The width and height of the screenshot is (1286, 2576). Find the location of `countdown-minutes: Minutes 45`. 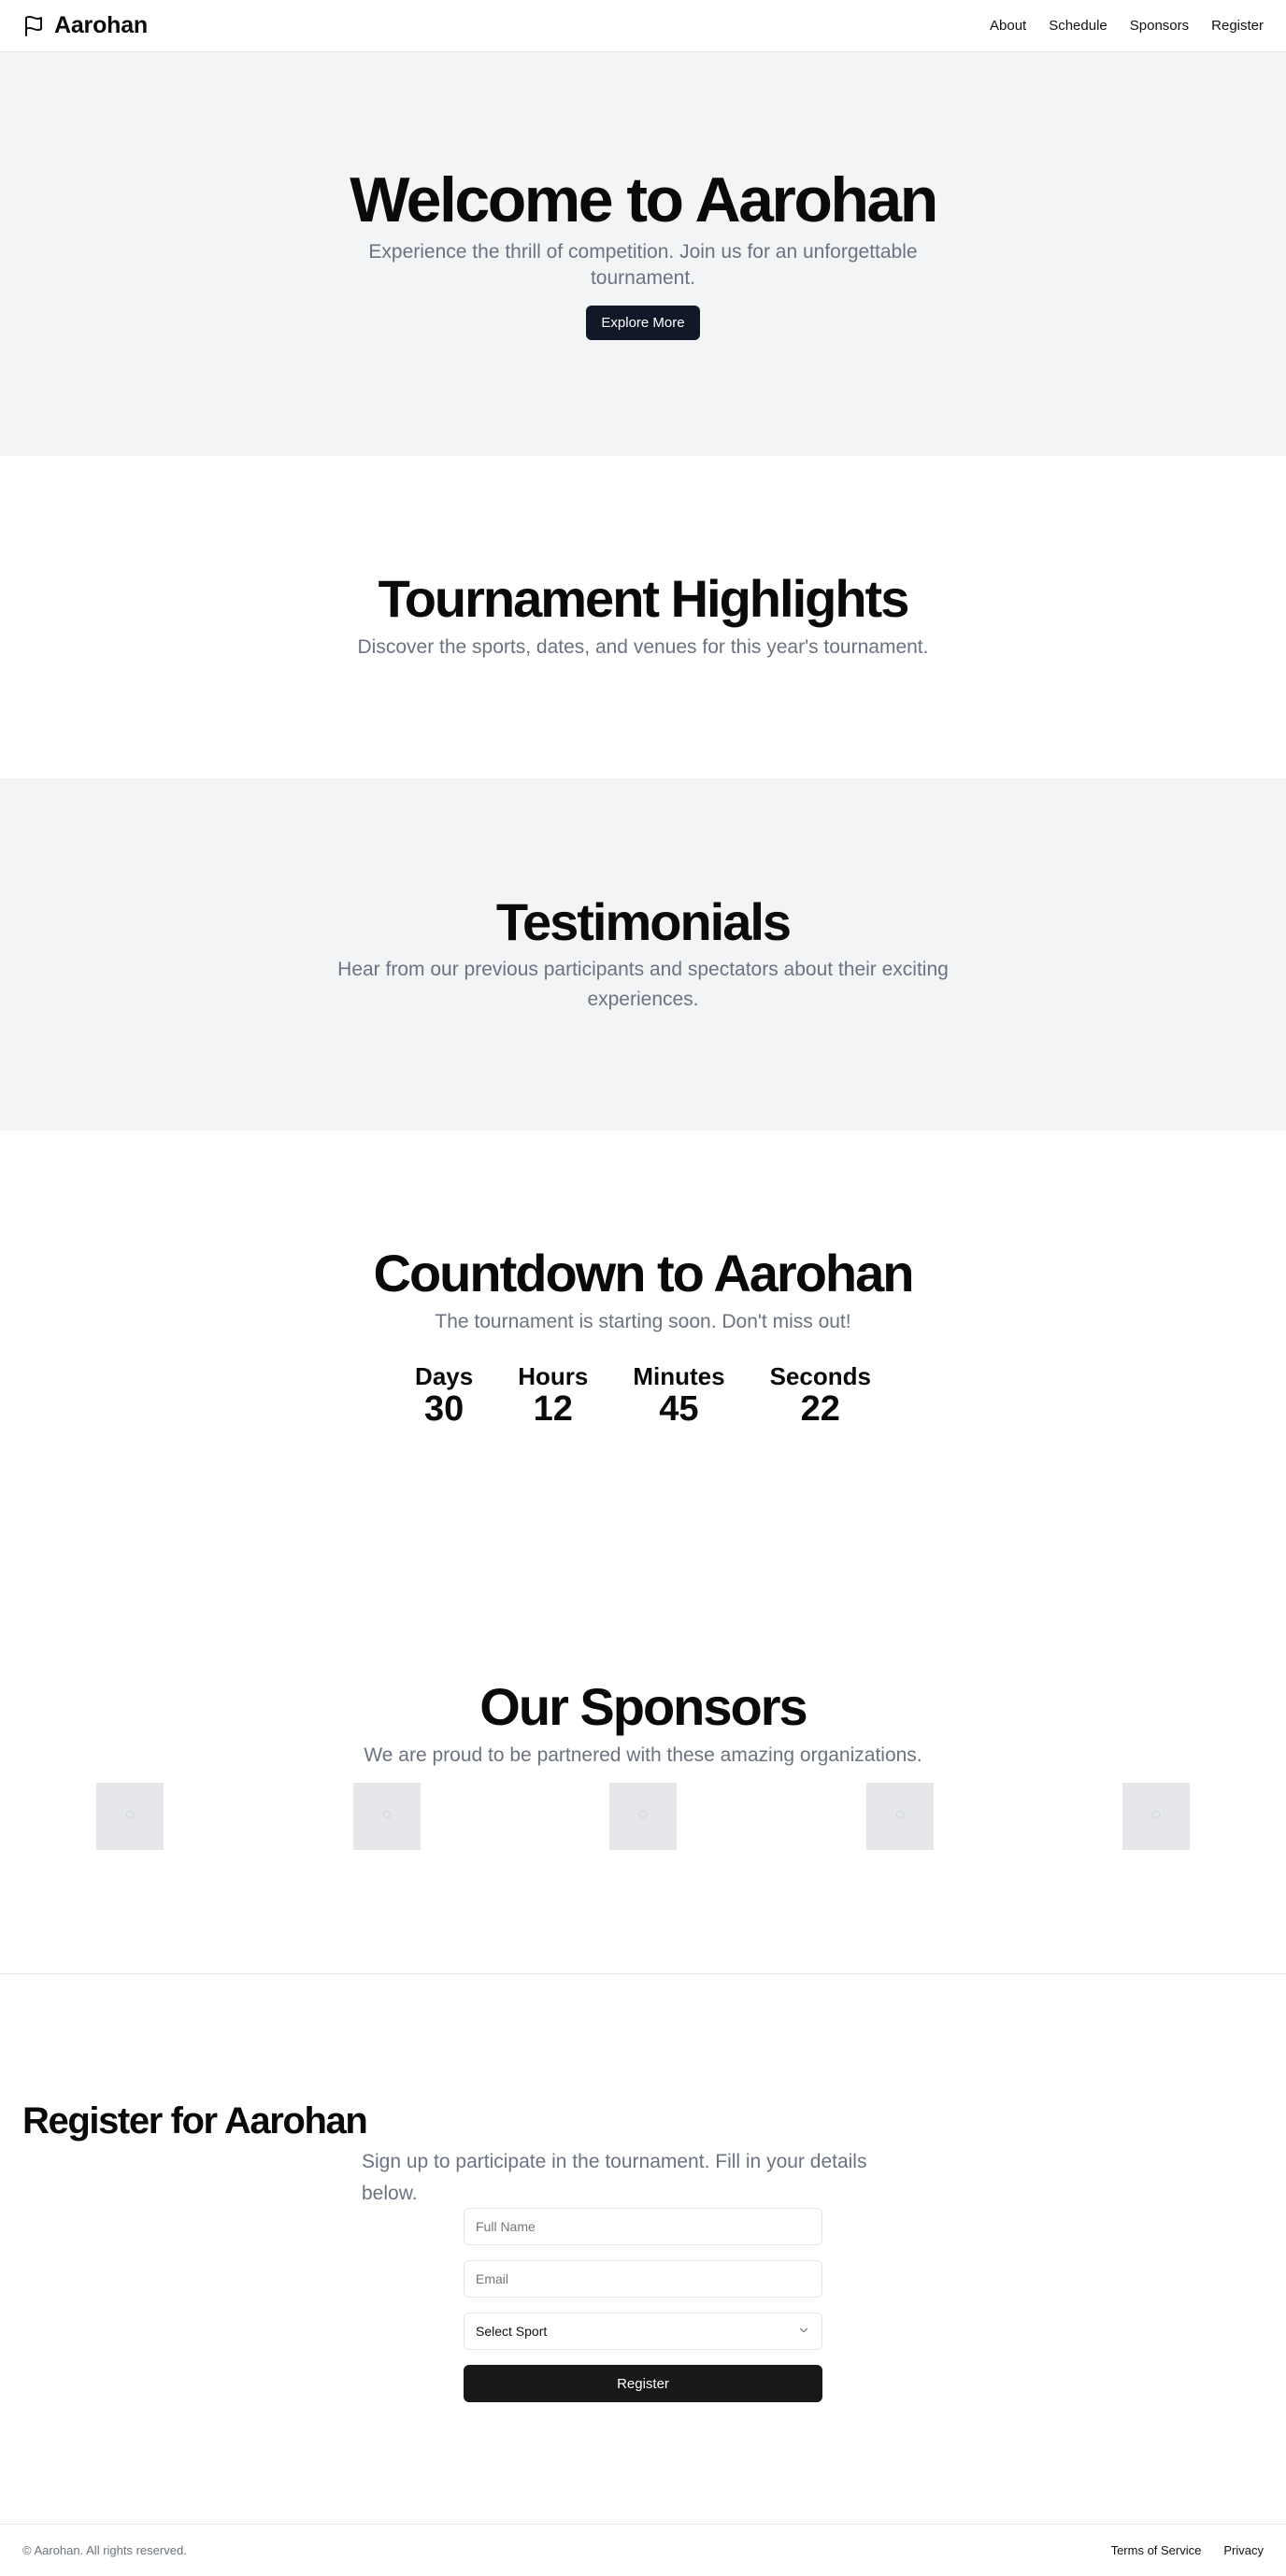

countdown-minutes: Minutes 45 is located at coordinates (678, 1396).